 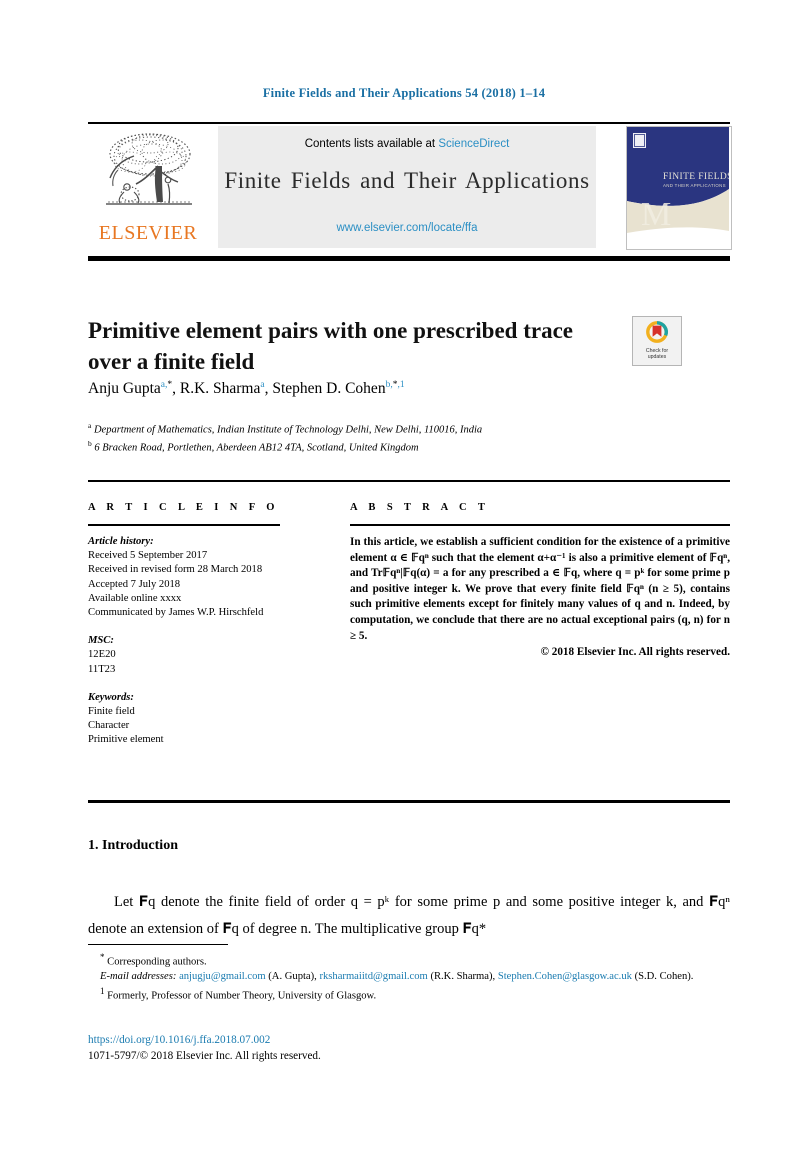 I want to click on article-history-label: Article history:, so click(x=121, y=541).